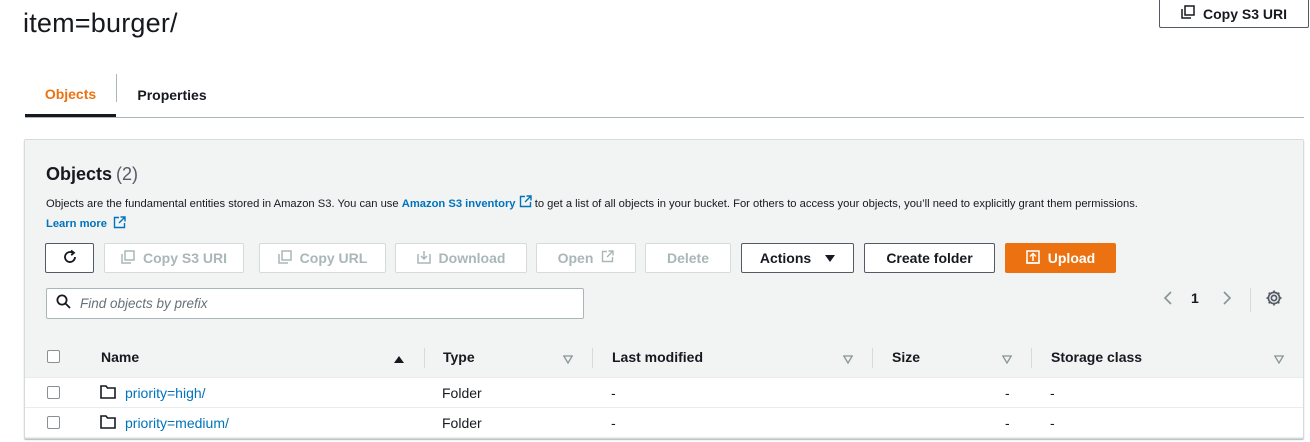 The width and height of the screenshot is (1310, 442). Describe the element at coordinates (1096, 357) in the screenshot. I see `column-header-storage-class: Storage class` at that location.